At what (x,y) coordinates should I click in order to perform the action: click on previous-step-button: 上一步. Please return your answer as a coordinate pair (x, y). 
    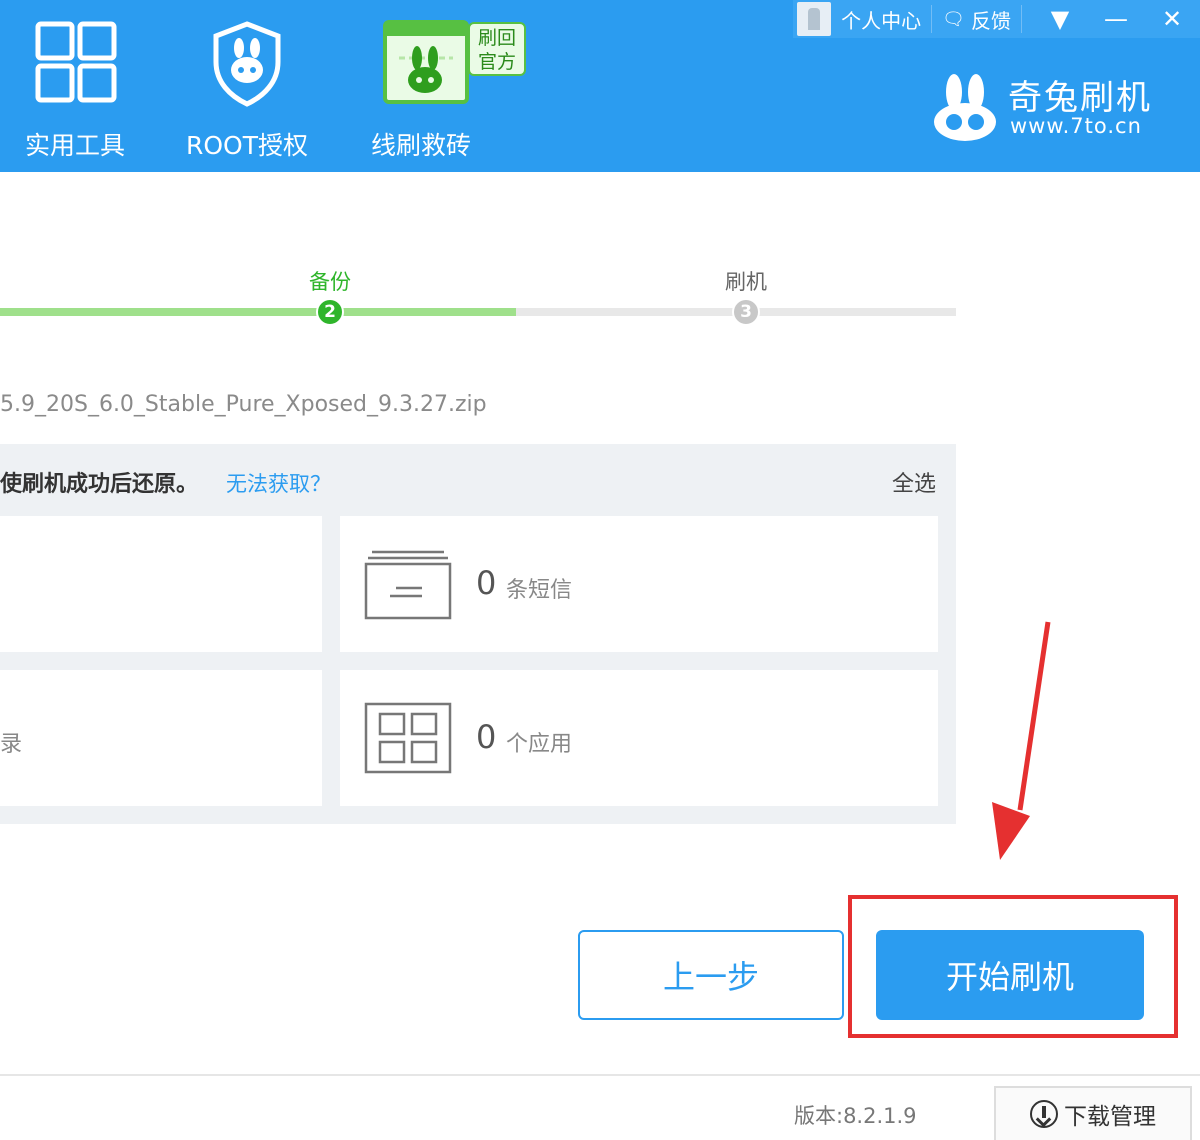
    Looking at the image, I should click on (711, 975).